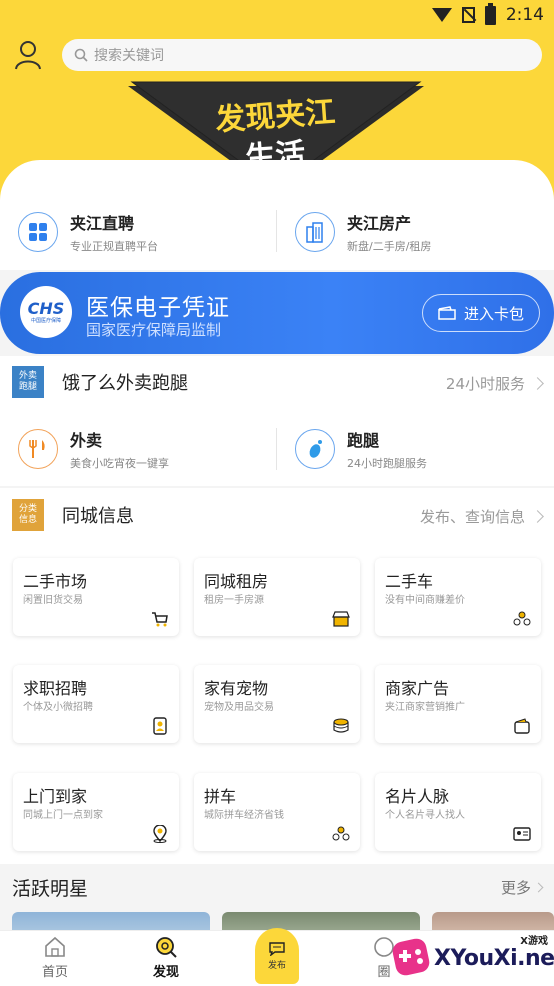  I want to click on xyouxi-watermark: X游戏 XYouXi.net, so click(469, 955).